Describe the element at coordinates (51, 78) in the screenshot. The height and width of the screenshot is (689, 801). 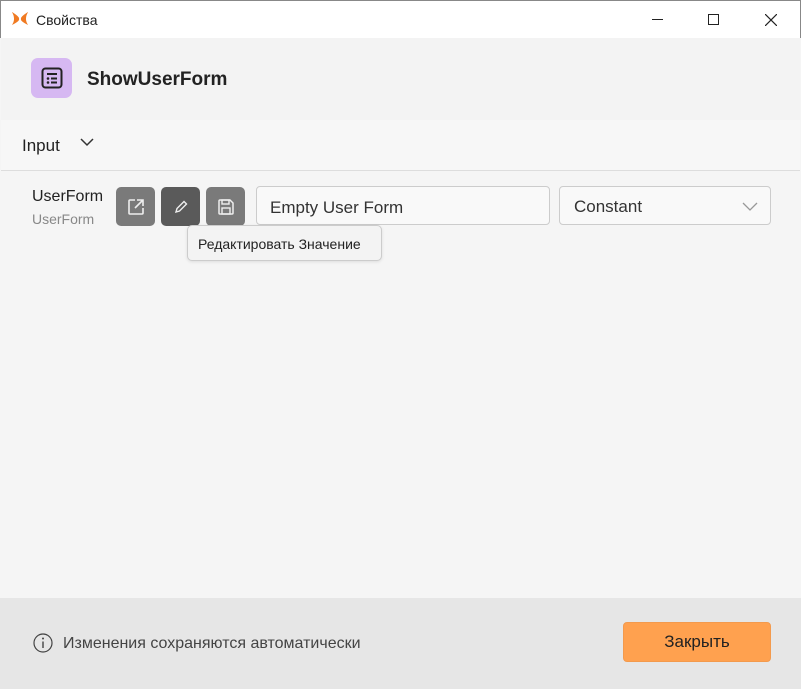
I see `form-list-icon` at that location.